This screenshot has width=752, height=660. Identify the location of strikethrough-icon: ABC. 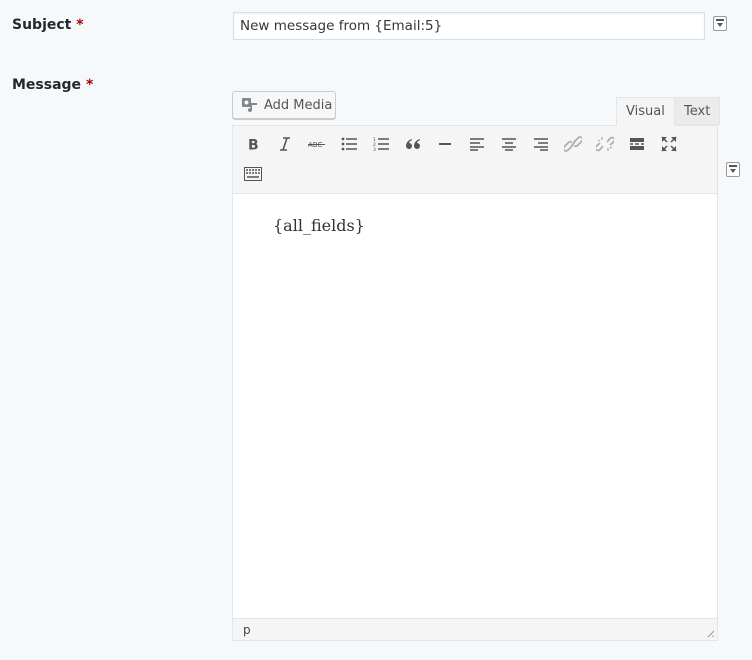
(317, 144).